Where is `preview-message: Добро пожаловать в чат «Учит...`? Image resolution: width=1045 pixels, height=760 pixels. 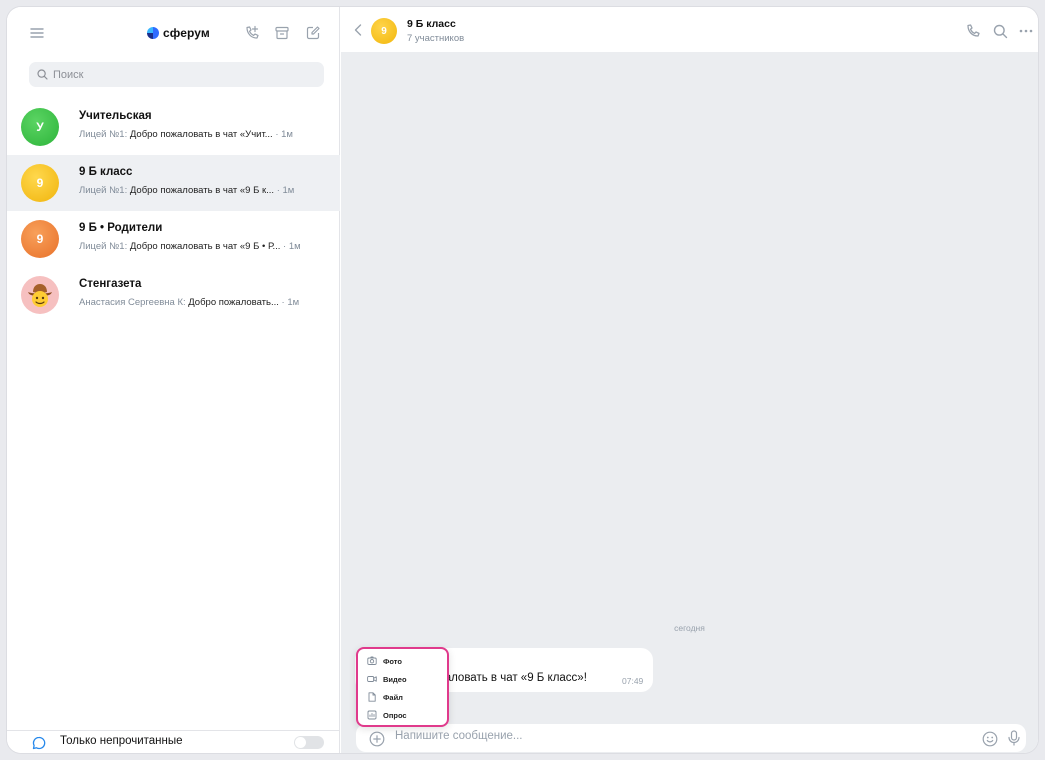 preview-message: Добро пожаловать в чат «Учит... is located at coordinates (201, 134).